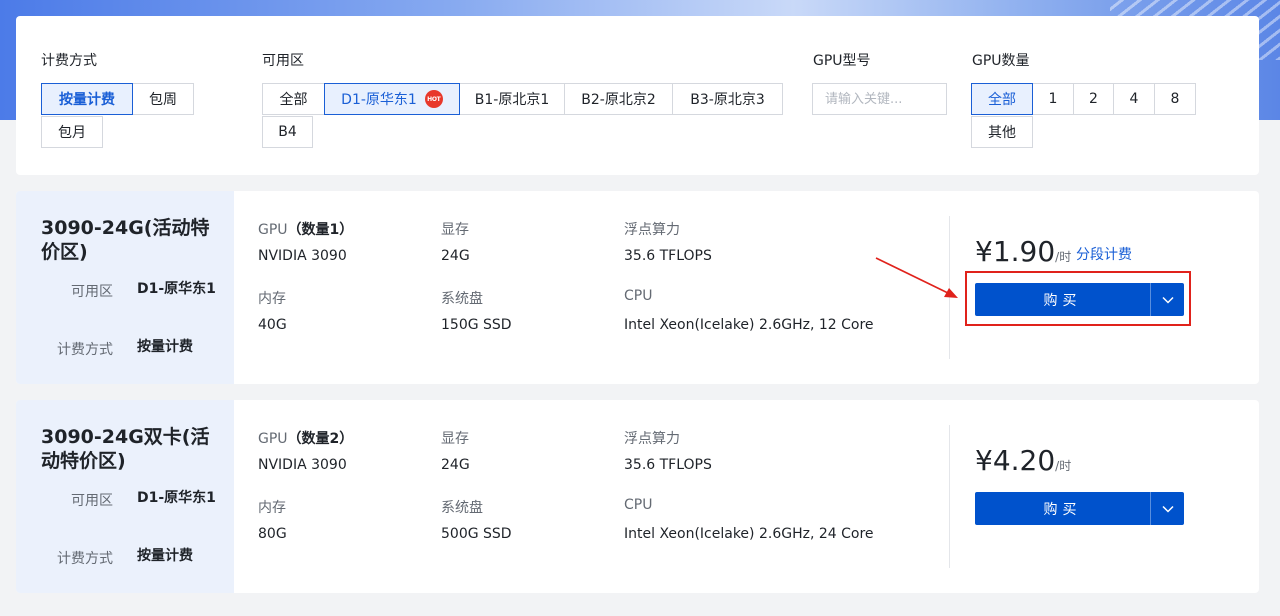 The image size is (1280, 616). I want to click on gpu-count-text: （数量1）, so click(320, 230).